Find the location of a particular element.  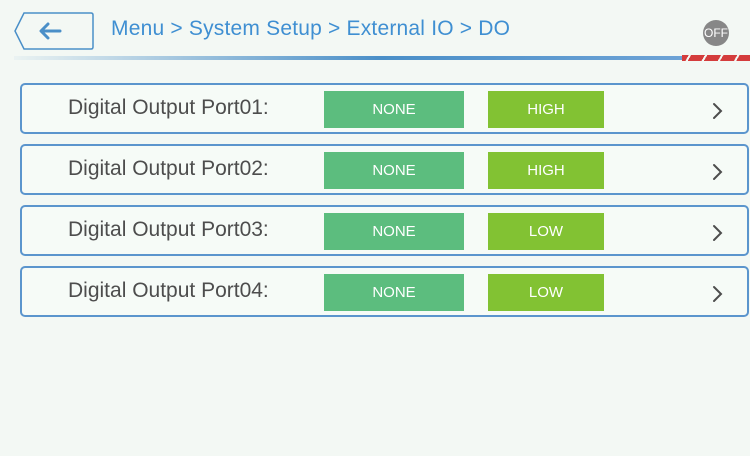

header-divider is located at coordinates (348, 58).